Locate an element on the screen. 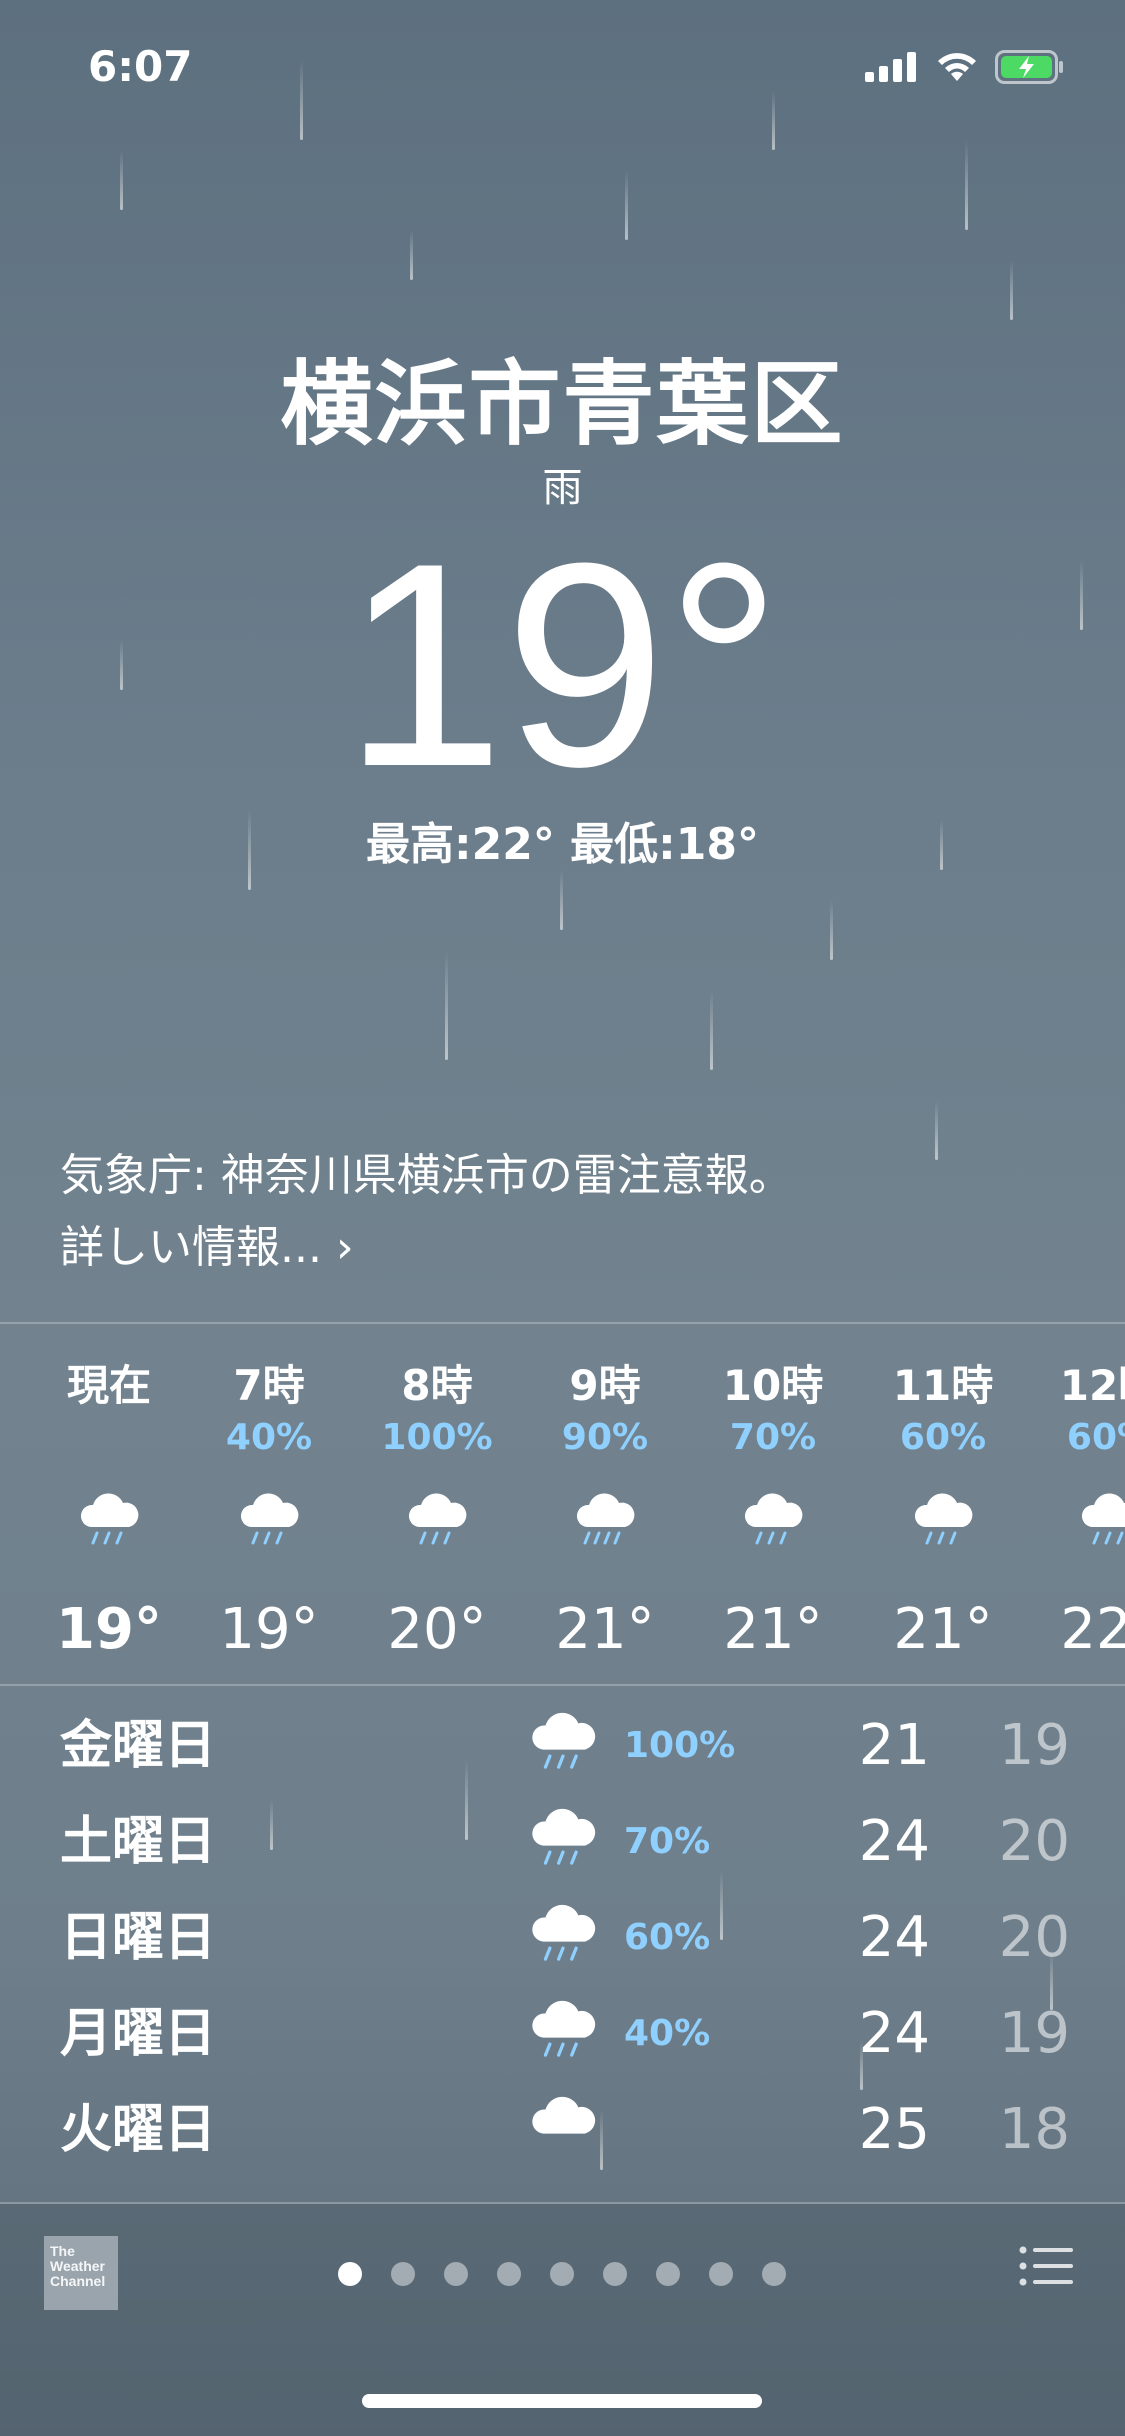 The image size is (1125, 2436). battery-charging-icon is located at coordinates (1030, 69).